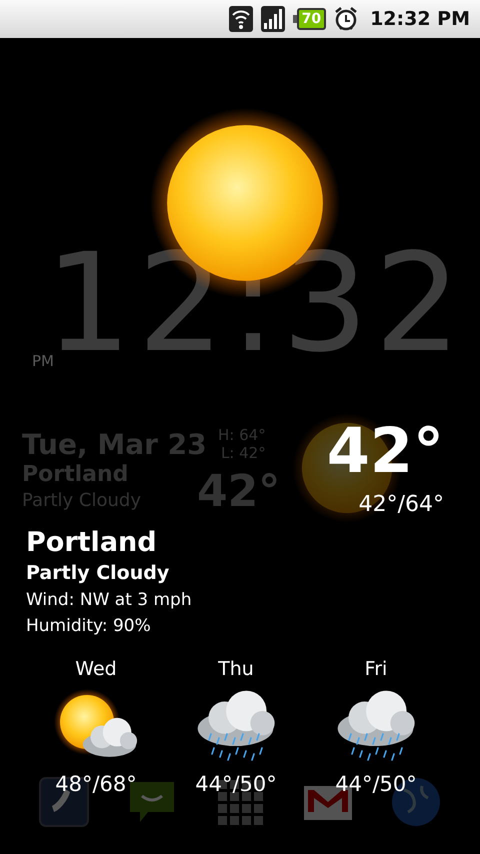 This screenshot has width=480, height=854. Describe the element at coordinates (346, 19) in the screenshot. I see `alarm-clock-icon` at that location.